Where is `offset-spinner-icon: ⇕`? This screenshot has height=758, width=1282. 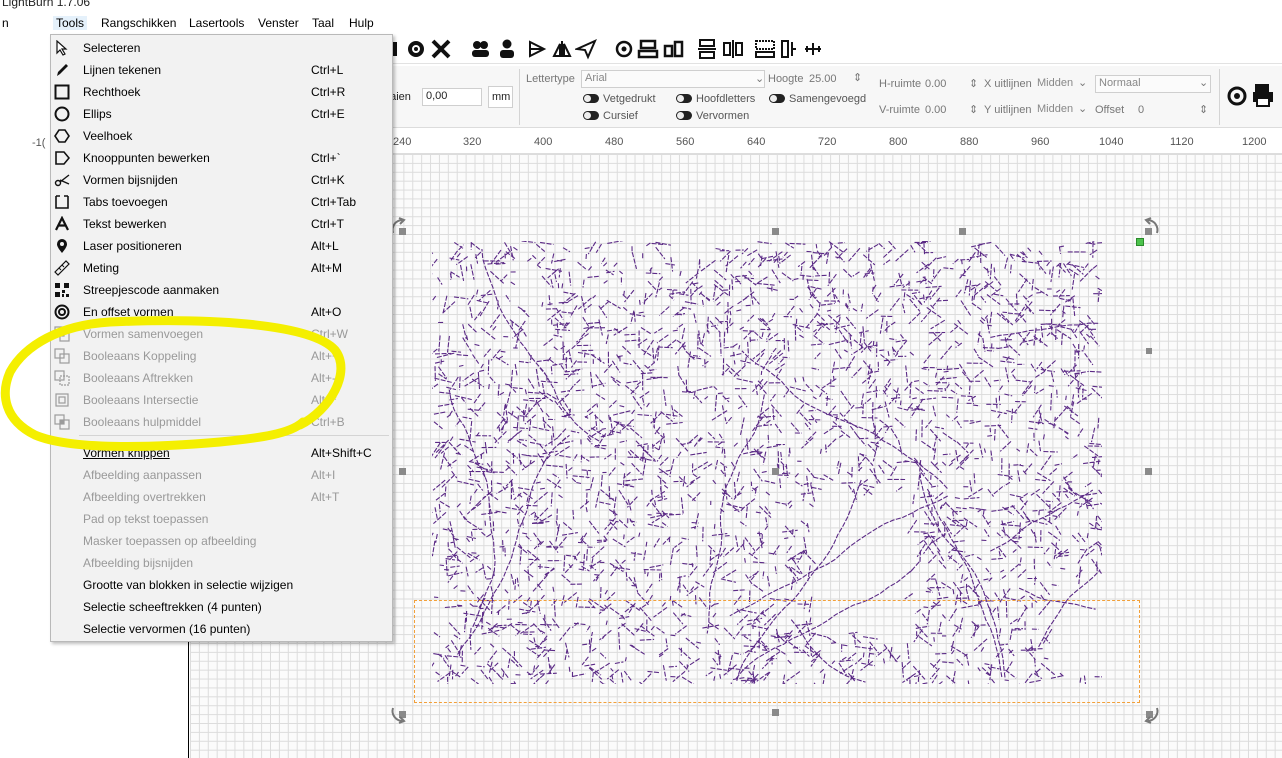 offset-spinner-icon: ⇕ is located at coordinates (1203, 109).